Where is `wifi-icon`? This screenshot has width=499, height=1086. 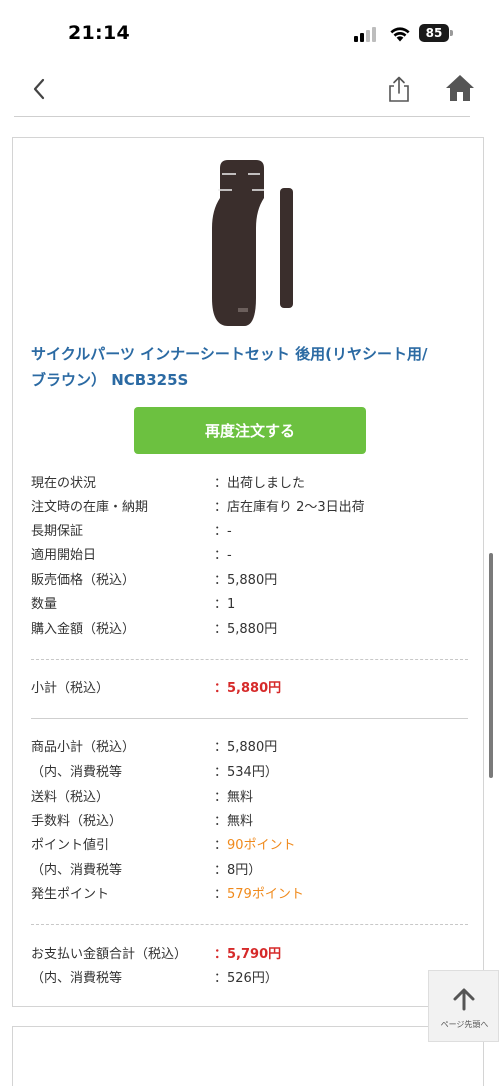 wifi-icon is located at coordinates (400, 34).